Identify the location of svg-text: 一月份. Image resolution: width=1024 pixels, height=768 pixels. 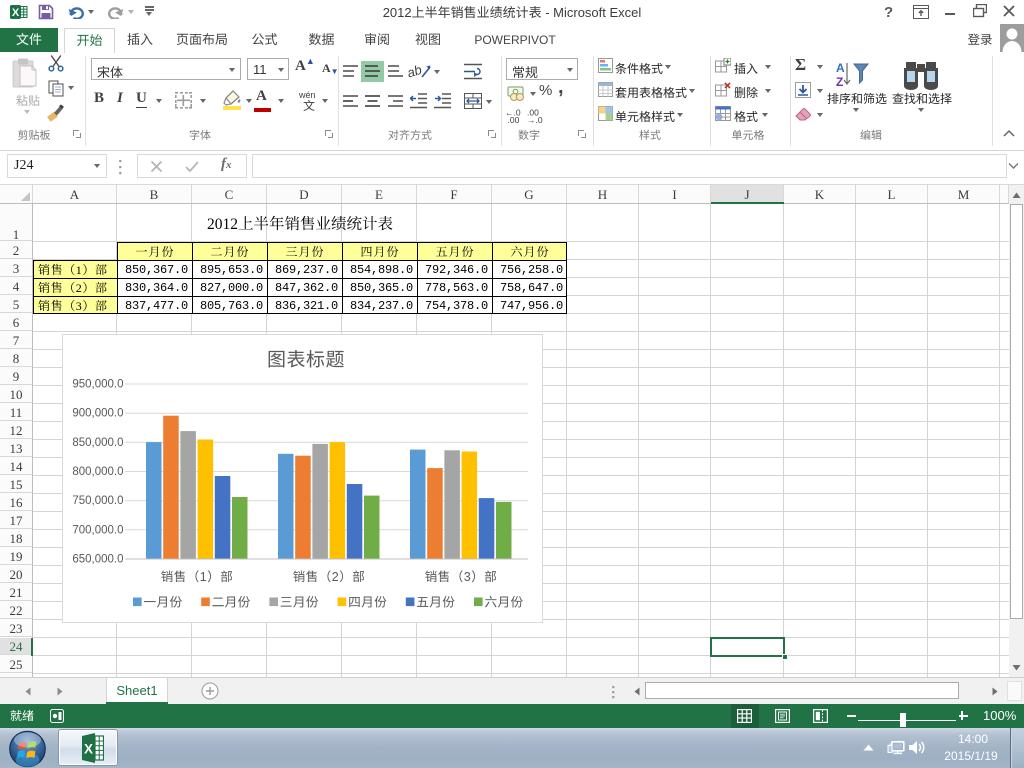
(163, 603).